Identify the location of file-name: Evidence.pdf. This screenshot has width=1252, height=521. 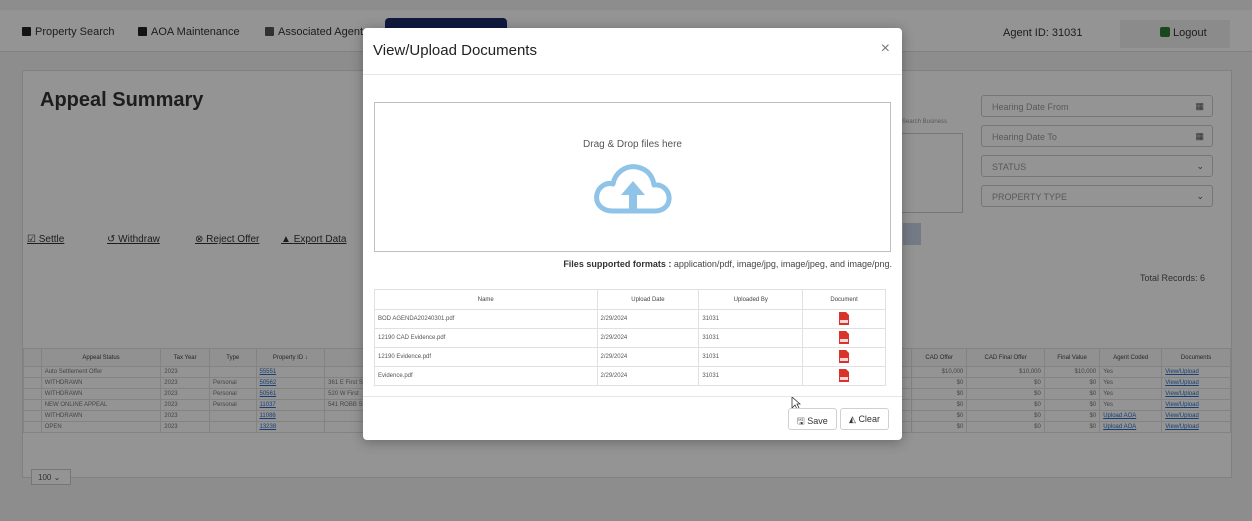
(486, 376).